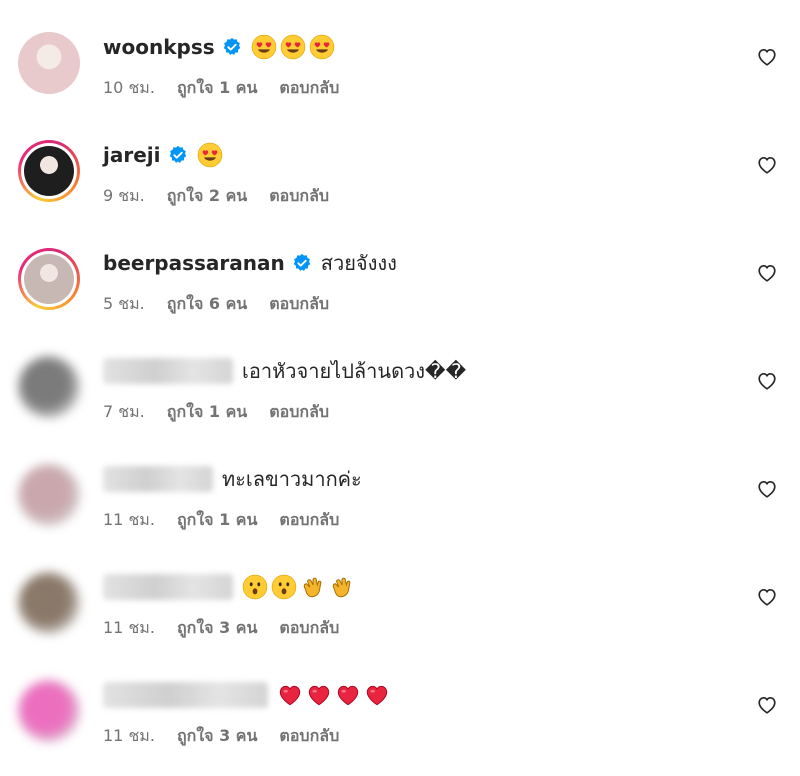  I want to click on comment-line: beerpassaranan สวยจังงง, so click(250, 263).